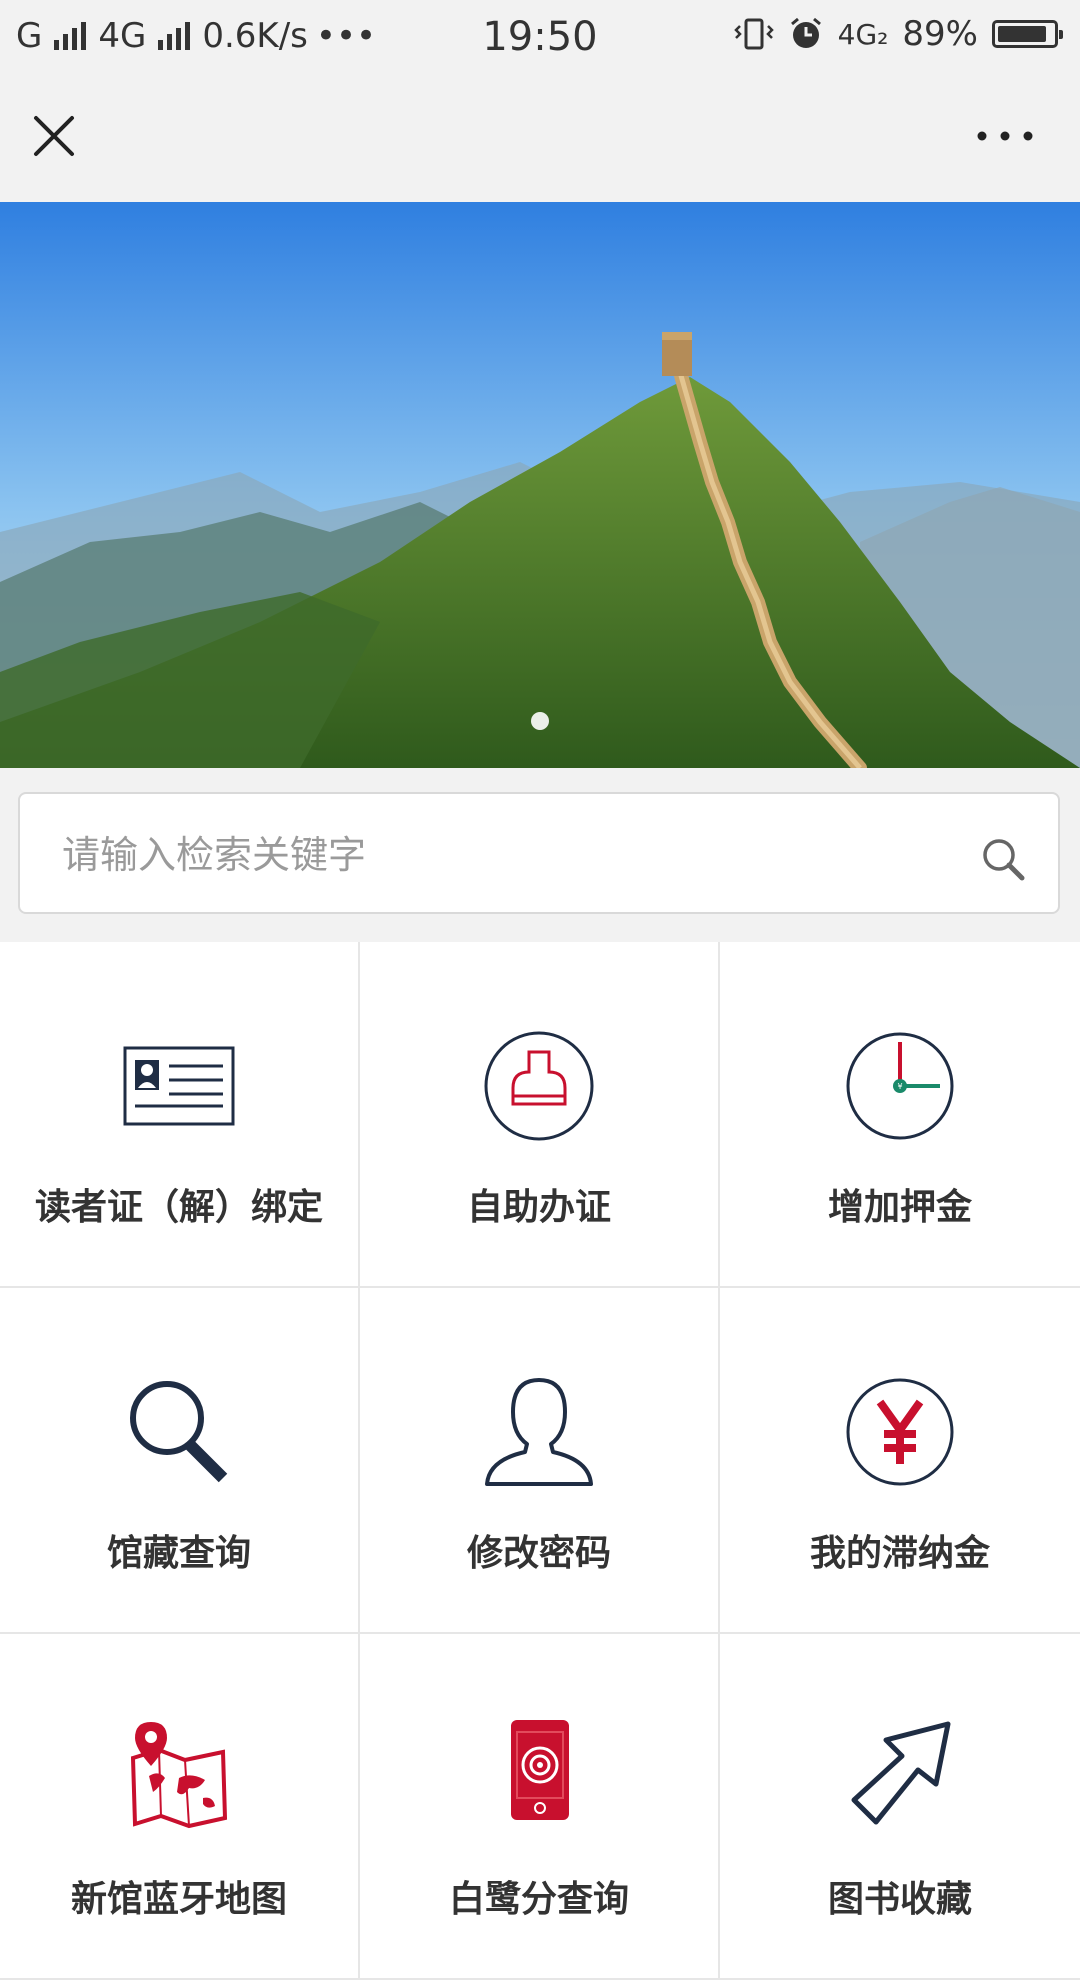  What do you see at coordinates (178, 1207) in the screenshot?
I see `grid-item-label: 读者证（解）绑定` at bounding box center [178, 1207].